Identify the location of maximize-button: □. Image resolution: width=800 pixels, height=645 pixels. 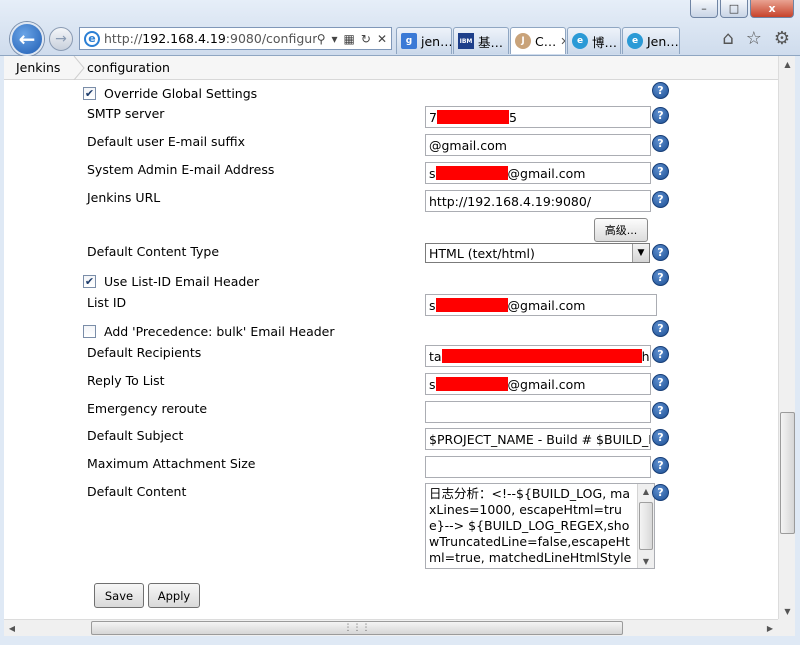
(734, 9).